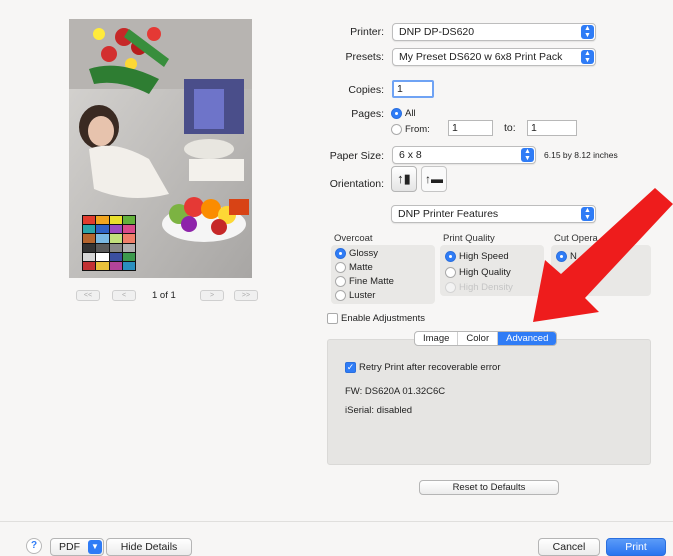 The width and height of the screenshot is (673, 556). I want to click on paper-size-label: Paper Size:, so click(356, 156).